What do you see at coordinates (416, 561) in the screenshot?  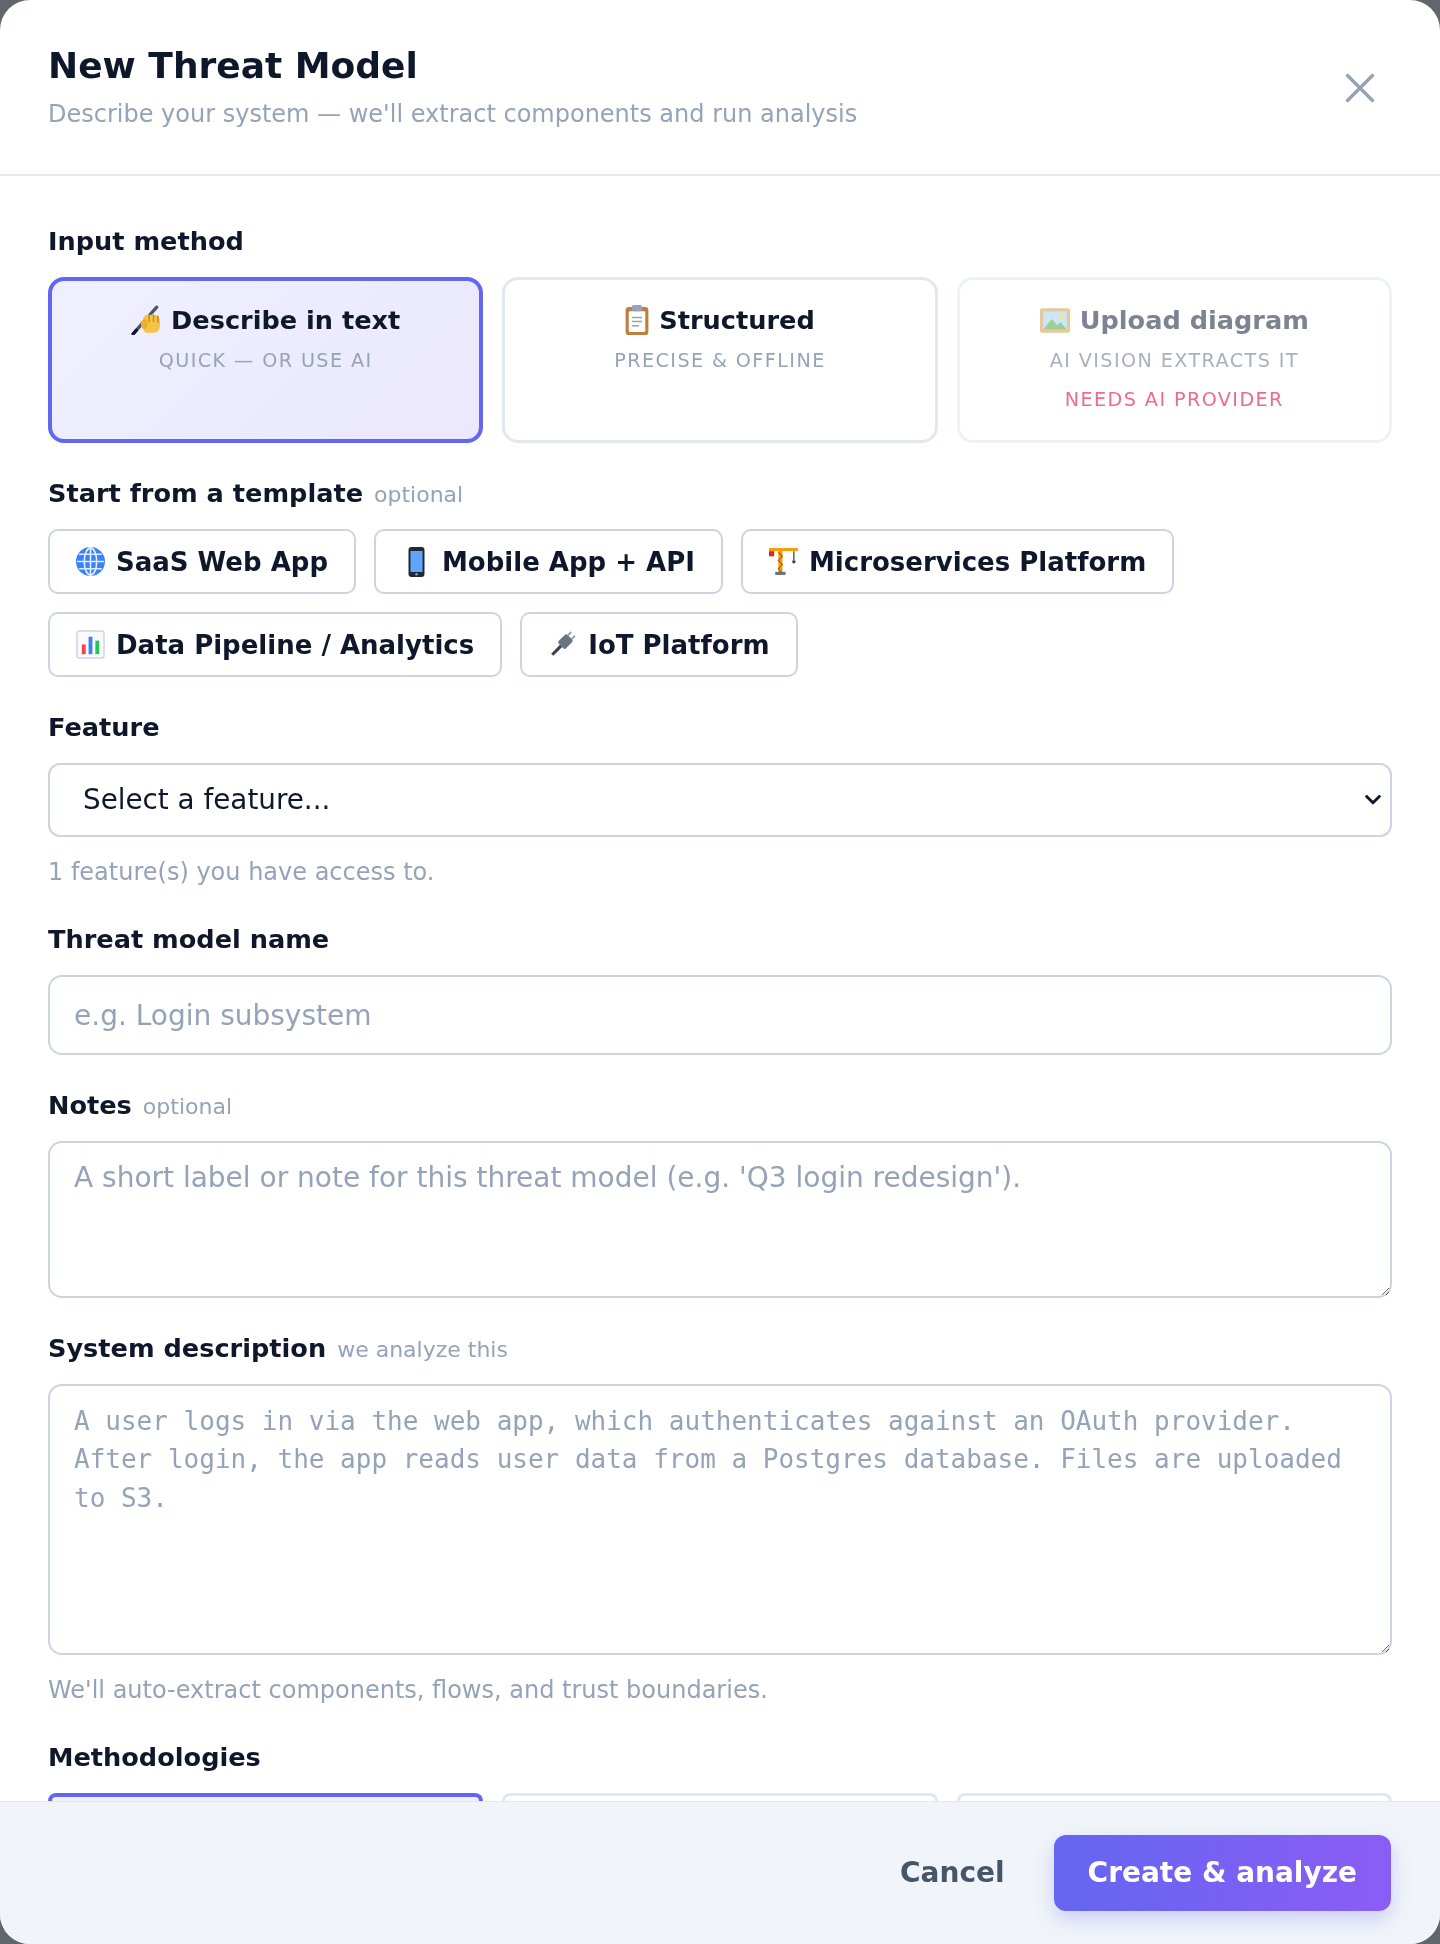 I see `mobile-phone-icon` at bounding box center [416, 561].